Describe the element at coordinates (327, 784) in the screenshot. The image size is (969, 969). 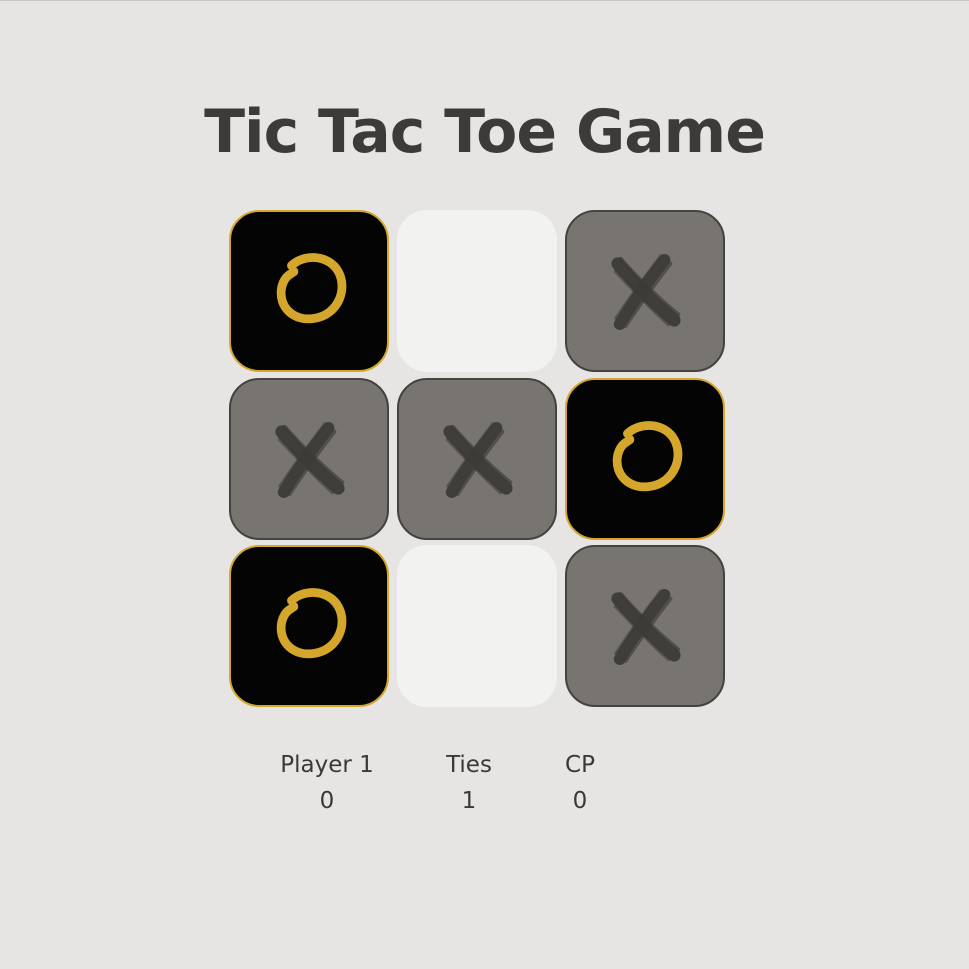
I see `score-player1: Player 1 0` at that location.